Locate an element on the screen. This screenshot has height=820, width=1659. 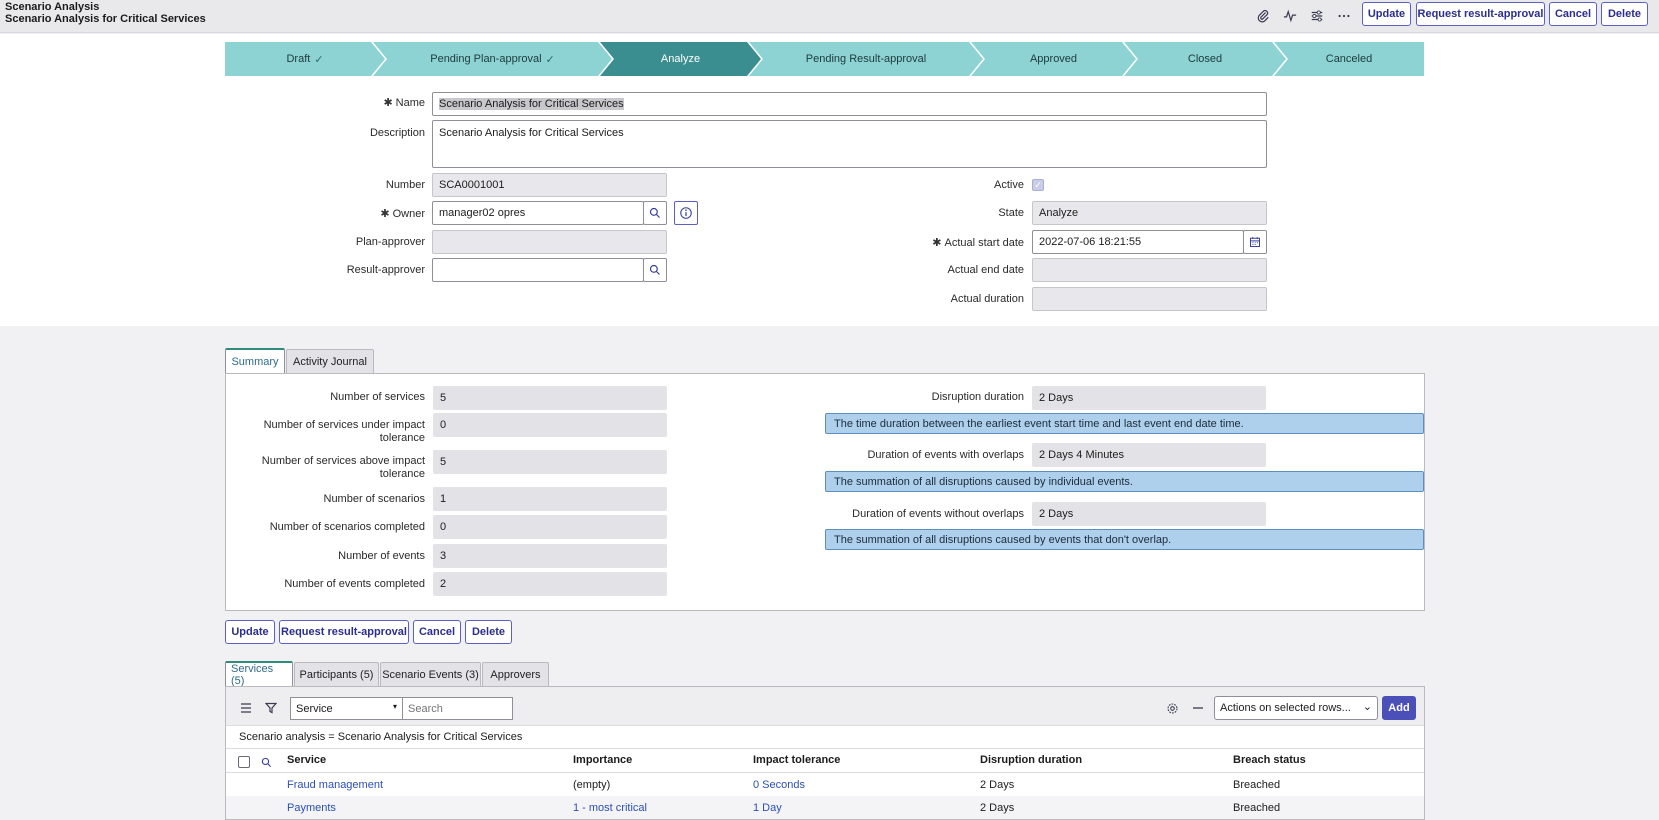
result-approver-input is located at coordinates (538, 270).